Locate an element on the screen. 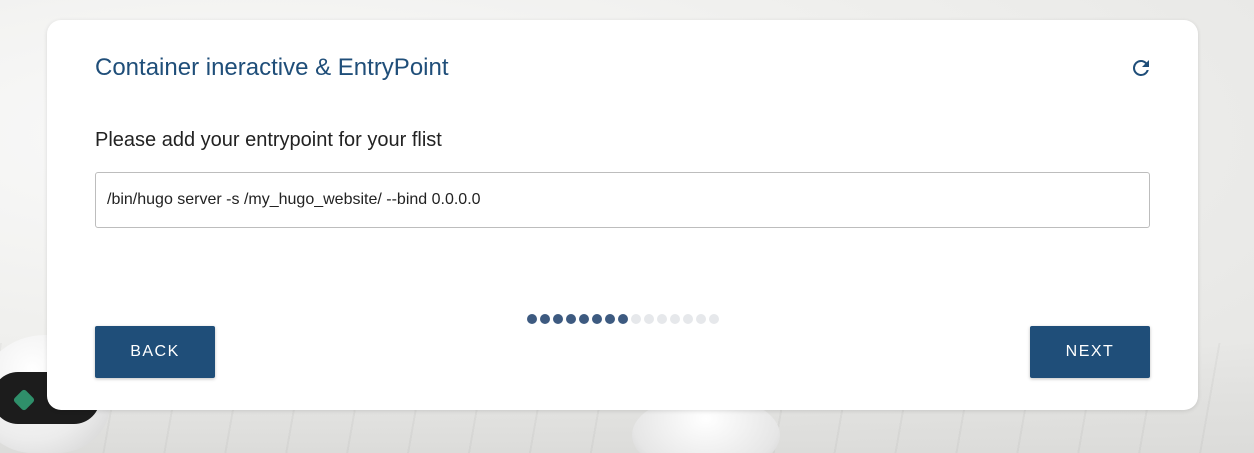 This screenshot has height=453, width=1254. entrypoint-input is located at coordinates (622, 200).